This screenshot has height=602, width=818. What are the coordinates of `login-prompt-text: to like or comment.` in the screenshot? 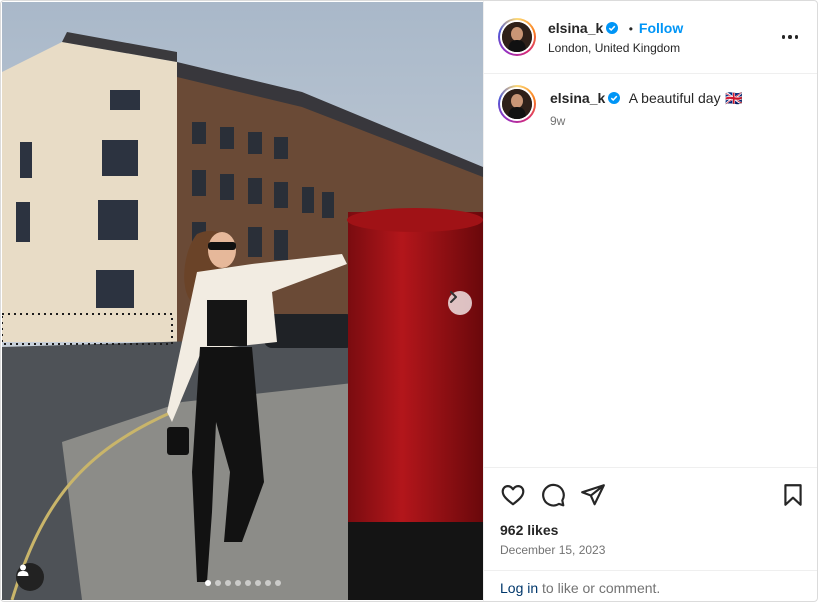 It's located at (599, 588).